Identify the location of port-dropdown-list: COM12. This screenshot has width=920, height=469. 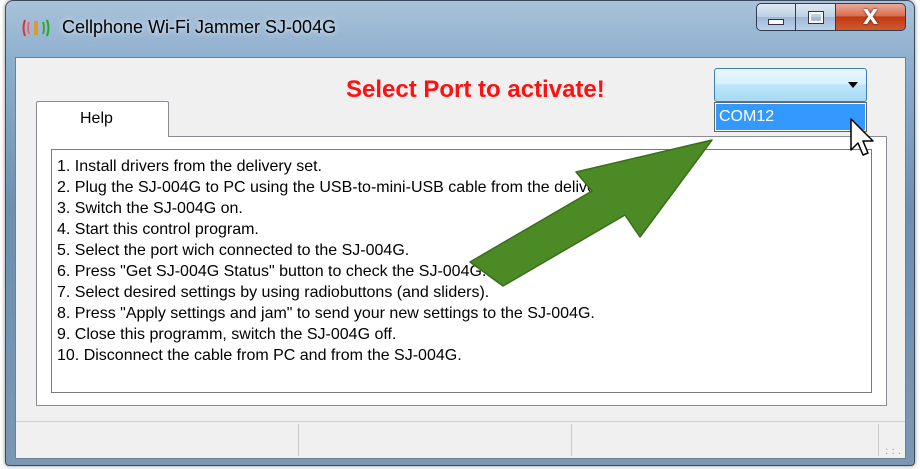
(790, 117).